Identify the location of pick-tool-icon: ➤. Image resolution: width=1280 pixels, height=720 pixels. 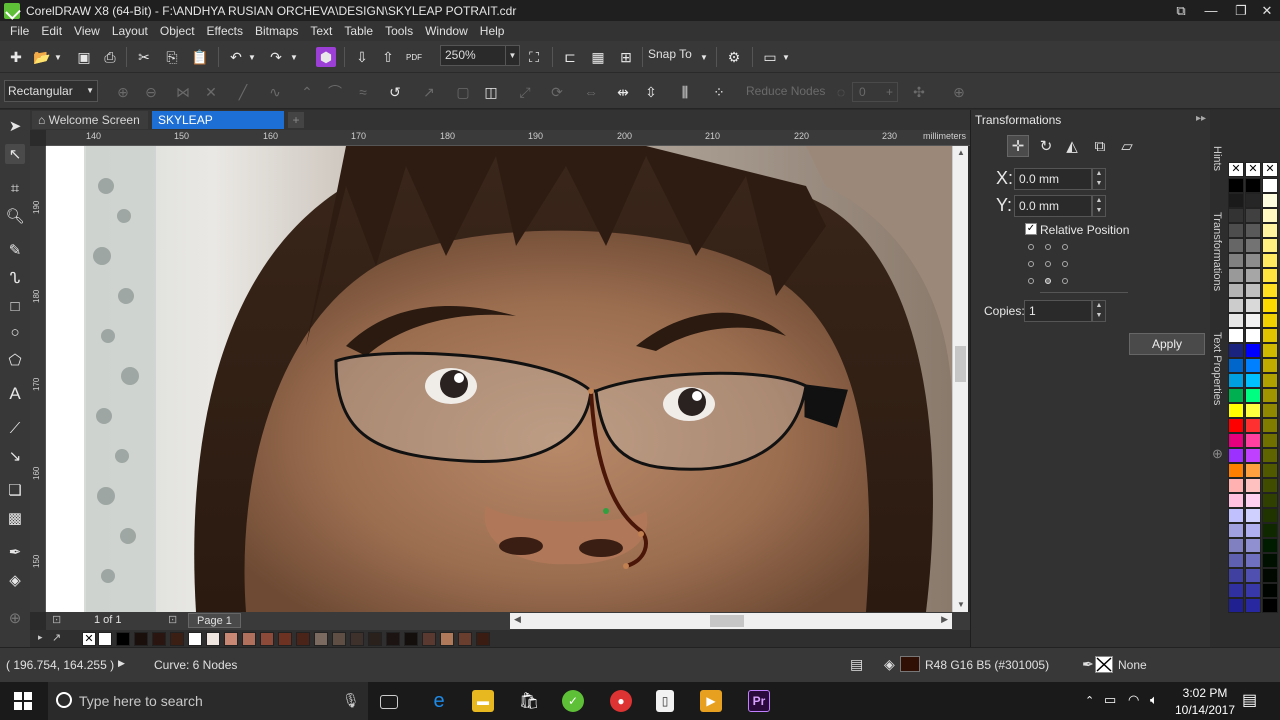
(15, 126).